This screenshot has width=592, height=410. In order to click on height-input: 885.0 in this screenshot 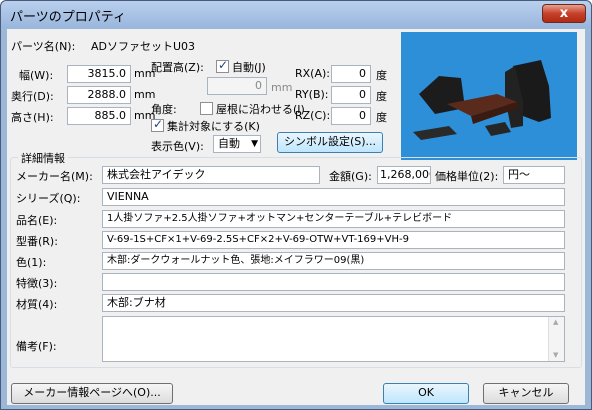, I will do `click(99, 116)`.